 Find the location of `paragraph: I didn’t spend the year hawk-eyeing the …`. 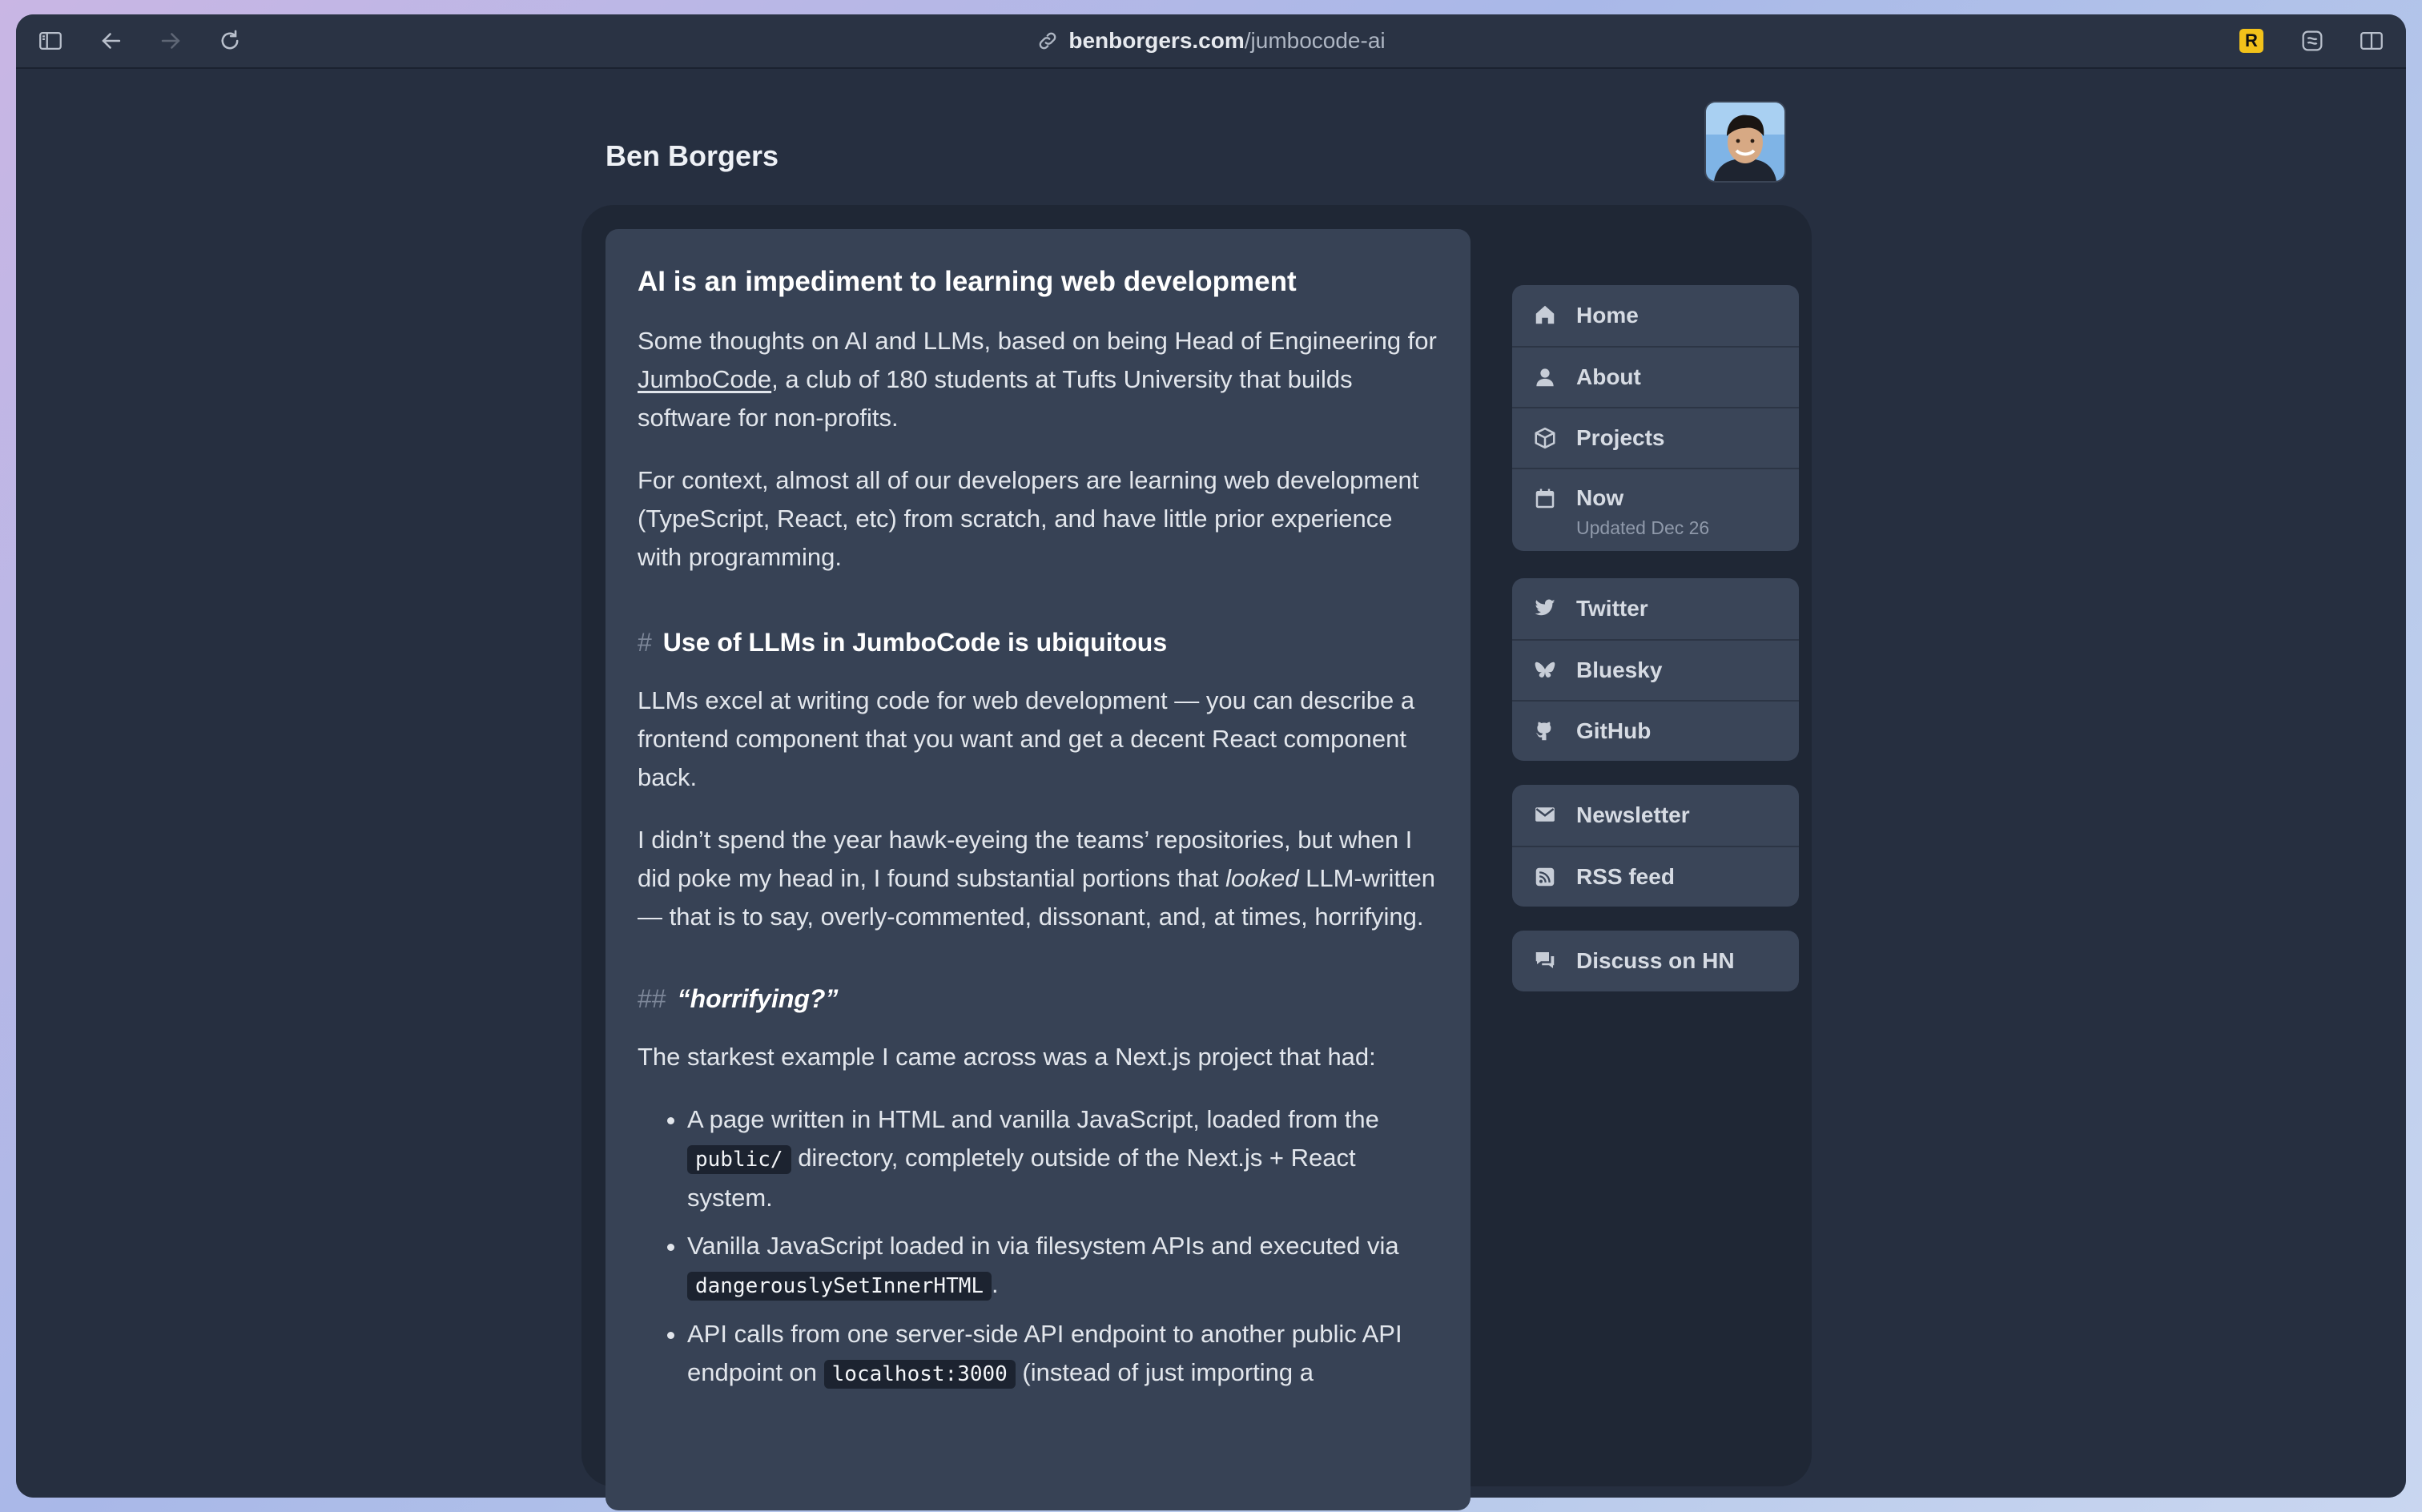

paragraph: I didn’t spend the year hawk-eyeing the … is located at coordinates (1037, 878).